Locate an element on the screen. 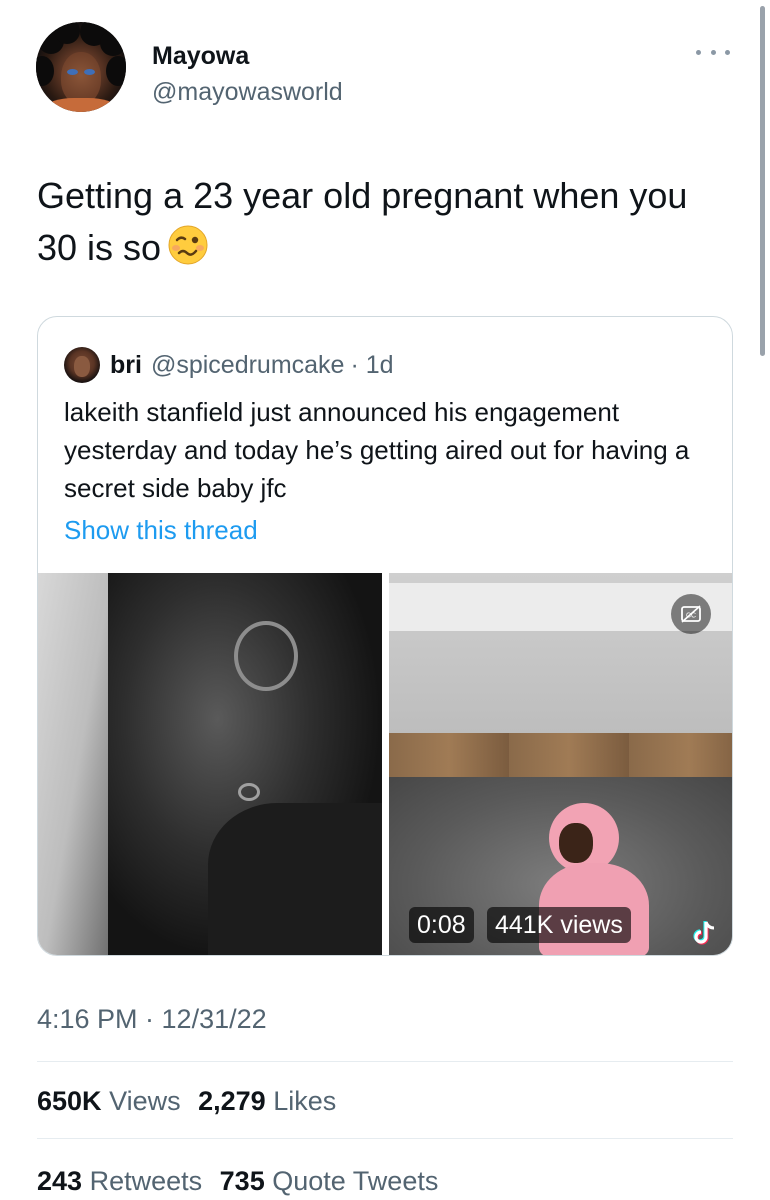 Image resolution: width=770 pixels, height=1200 pixels. more-options-icon is located at coordinates (713, 52).